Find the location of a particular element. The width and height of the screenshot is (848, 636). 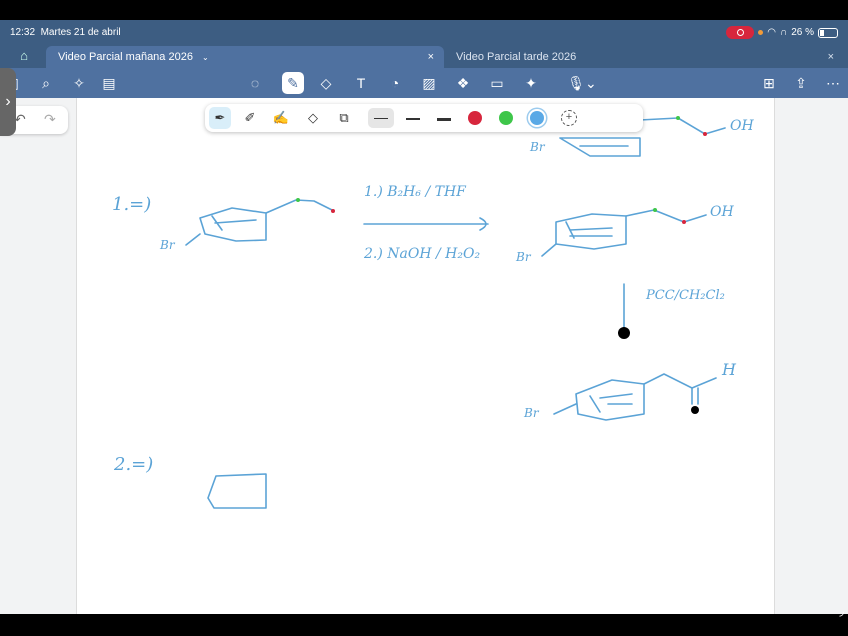

status-time: 12:32 Martes 21 de abril is located at coordinates (65, 32).